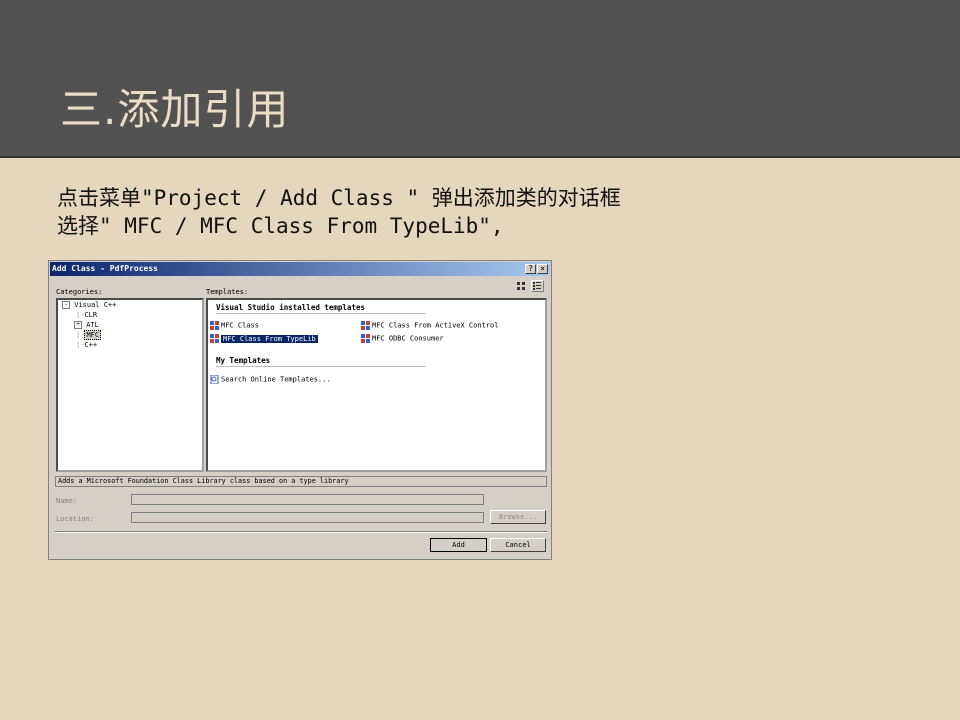 The width and height of the screenshot is (960, 720). Describe the element at coordinates (307, 517) in the screenshot. I see `location-field` at that location.